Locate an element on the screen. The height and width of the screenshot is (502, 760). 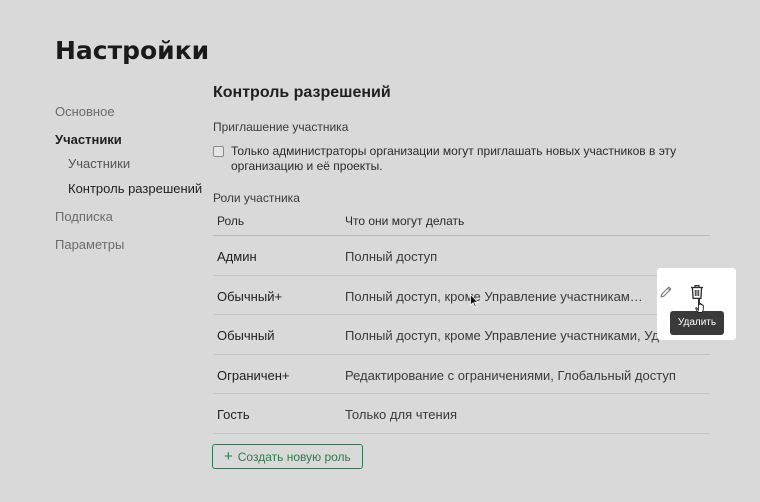
mouse-pointer-icon is located at coordinates (474, 301).